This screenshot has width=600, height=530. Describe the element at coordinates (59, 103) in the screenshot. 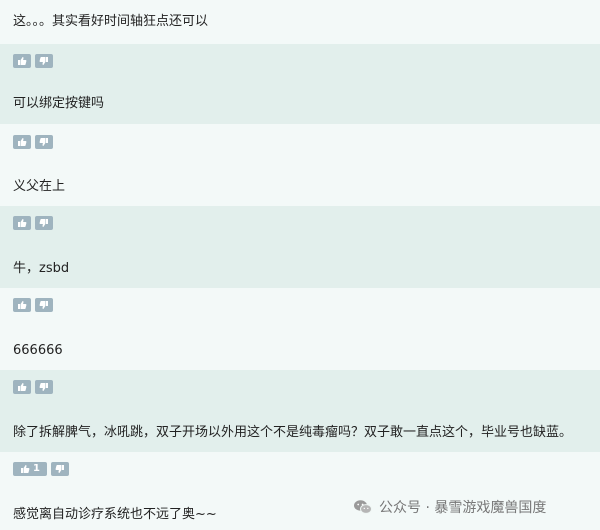

I see `comment-text: 可以绑定按键吗` at that location.